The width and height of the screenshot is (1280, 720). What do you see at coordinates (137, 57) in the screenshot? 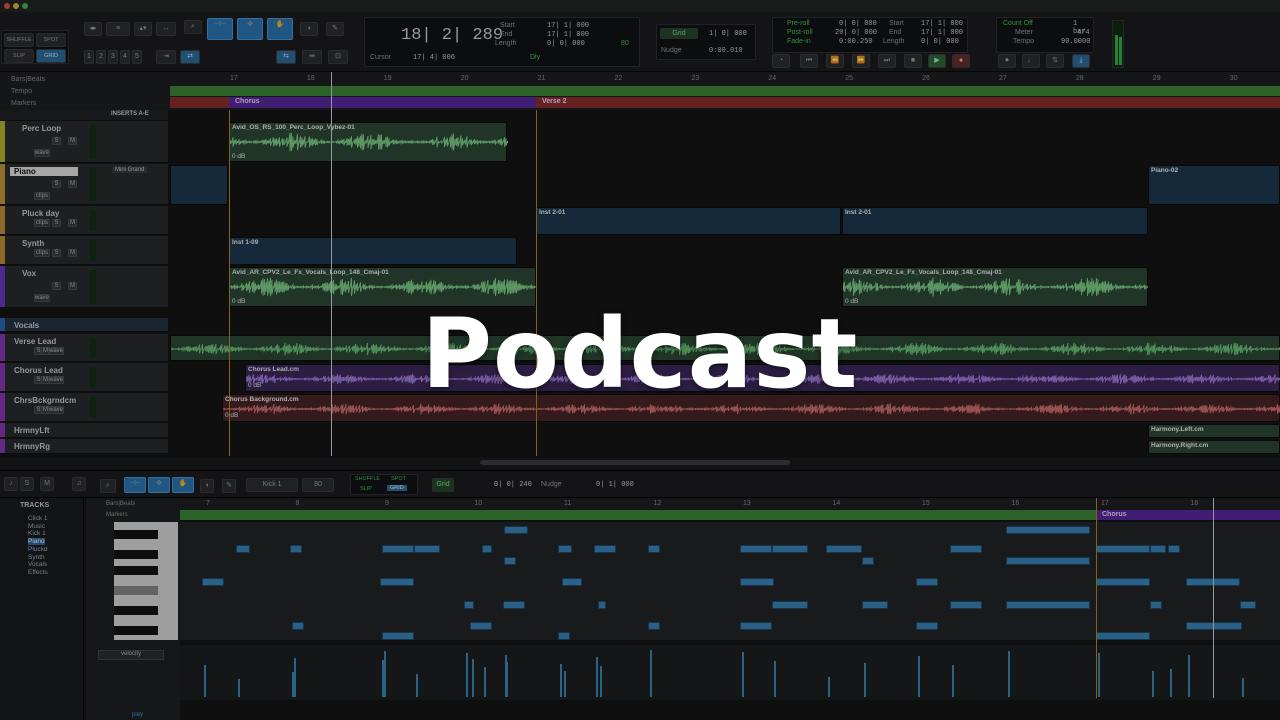
I see `zoom-preset-5: 5` at bounding box center [137, 57].